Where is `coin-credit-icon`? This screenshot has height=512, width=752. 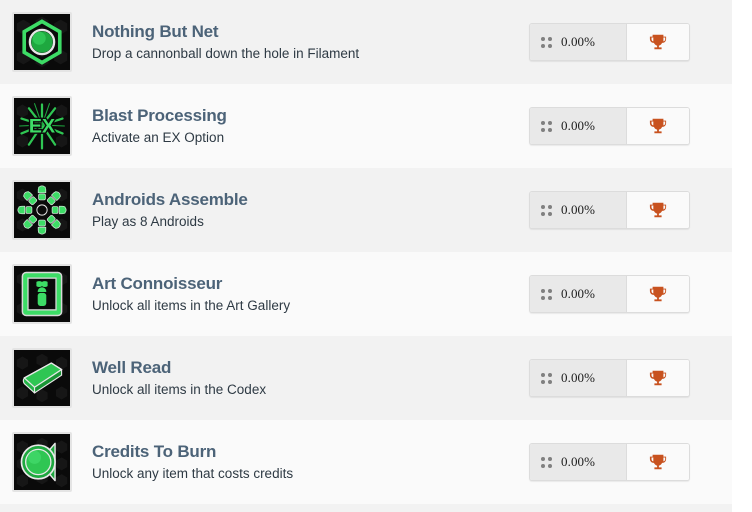
coin-credit-icon is located at coordinates (42, 462).